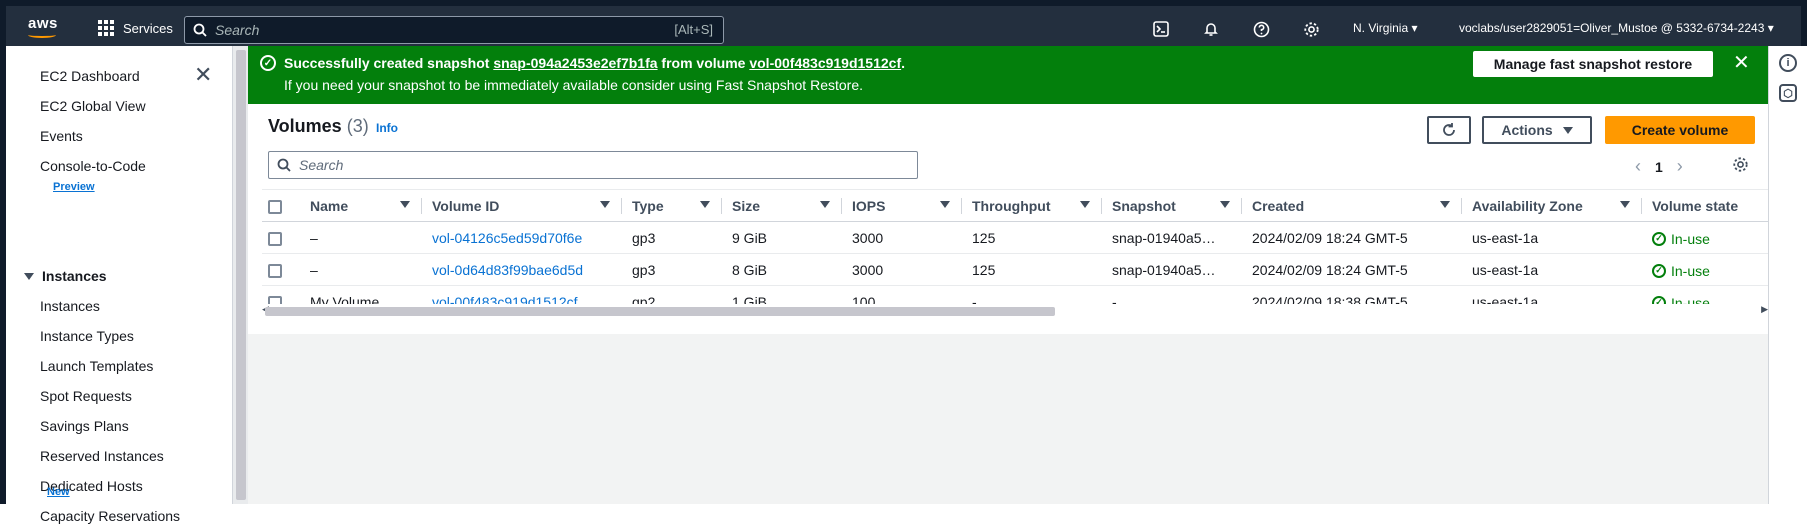 The image size is (1807, 524). What do you see at coordinates (1015, 311) in the screenshot?
I see `table-horizontal-scrollbar: ◀ ▶` at bounding box center [1015, 311].